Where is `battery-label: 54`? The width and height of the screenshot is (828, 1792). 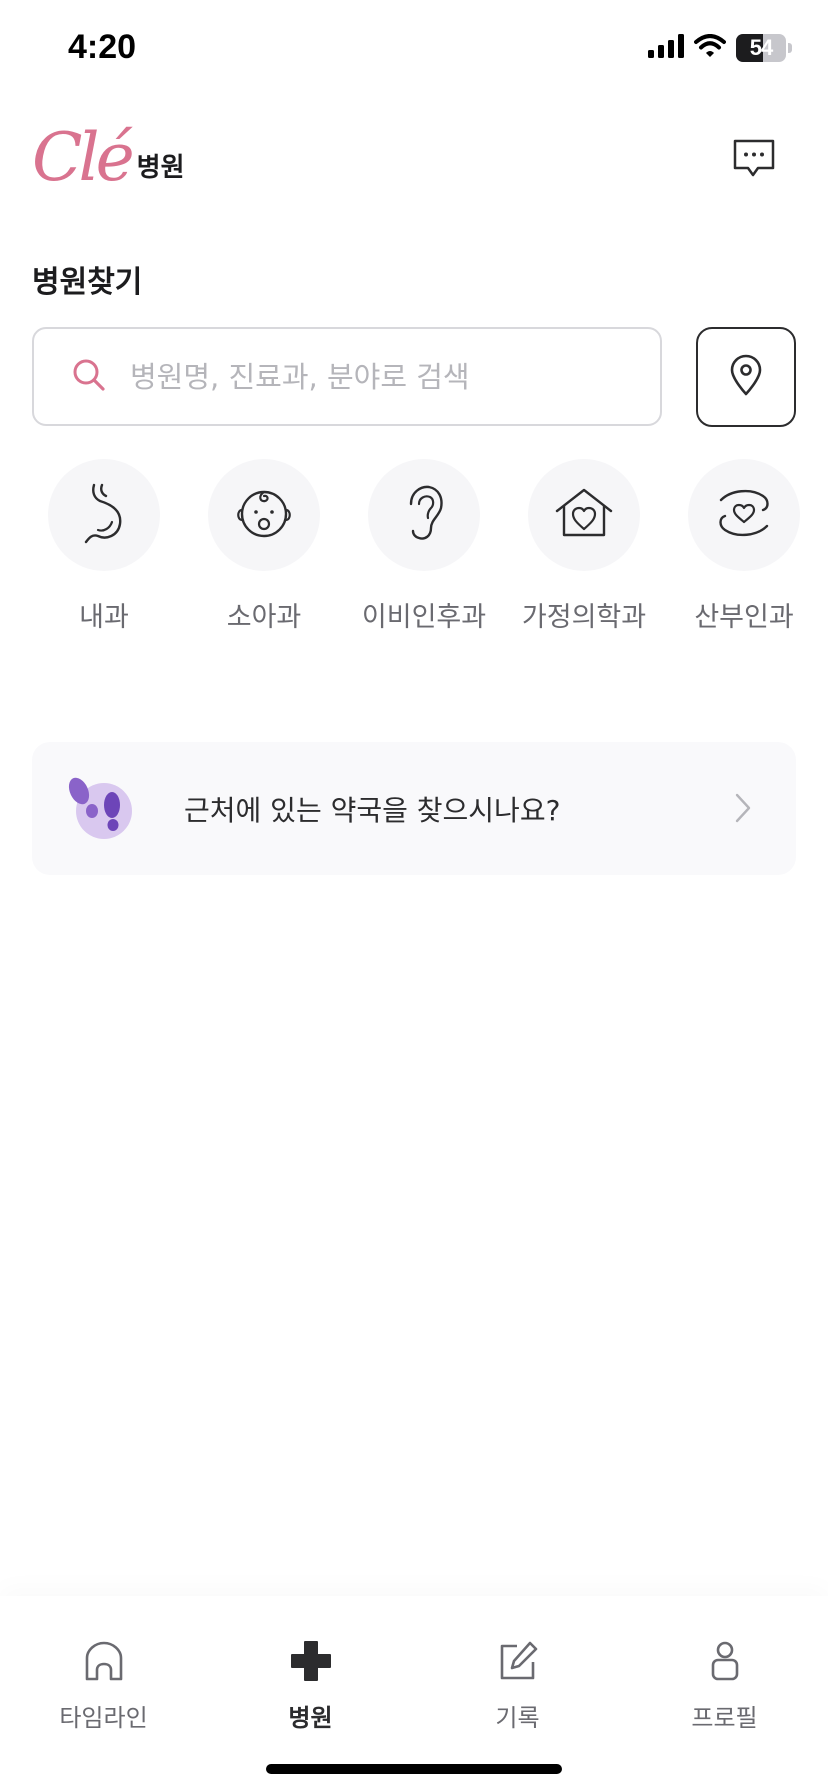
battery-label: 54 is located at coordinates (761, 47).